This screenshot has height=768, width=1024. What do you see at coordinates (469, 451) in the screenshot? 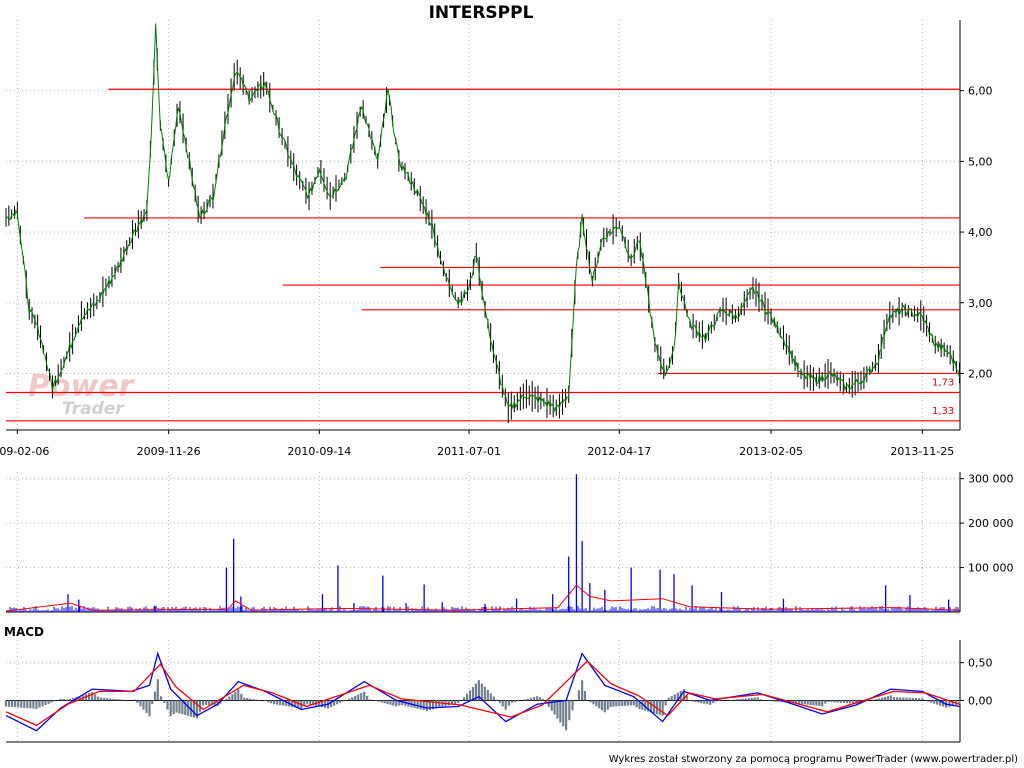
I see `x-tick-label: 2011-07-01` at bounding box center [469, 451].